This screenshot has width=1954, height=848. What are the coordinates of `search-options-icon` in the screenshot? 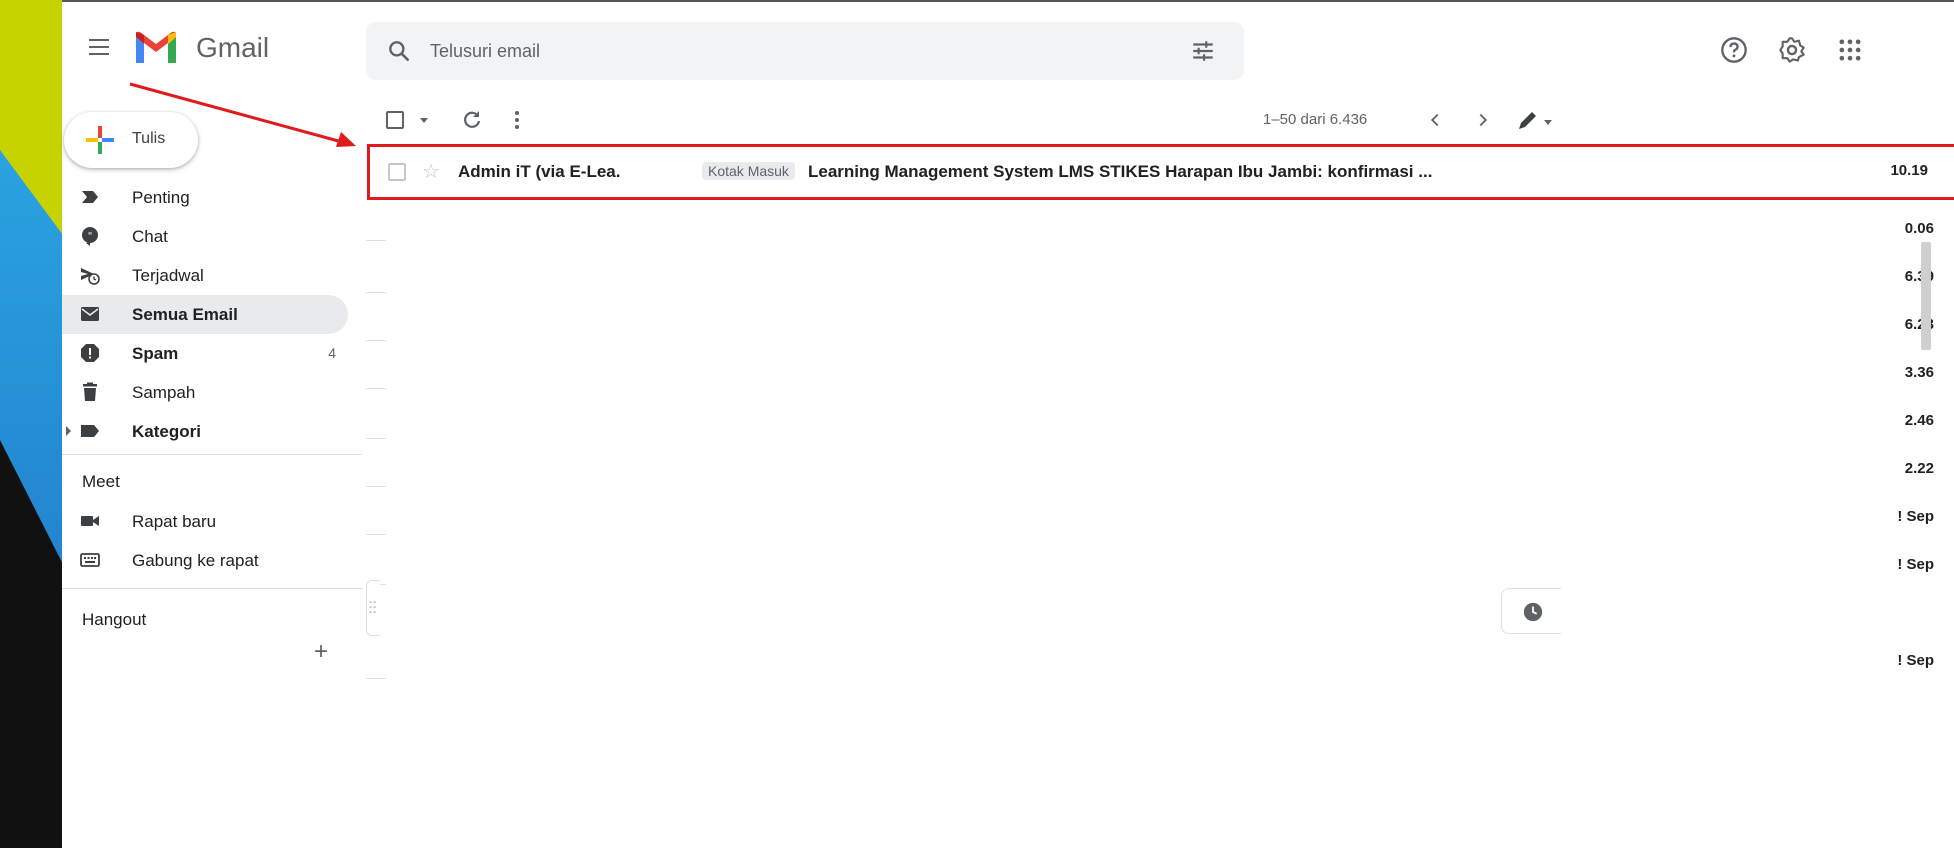 It's located at (1203, 51).